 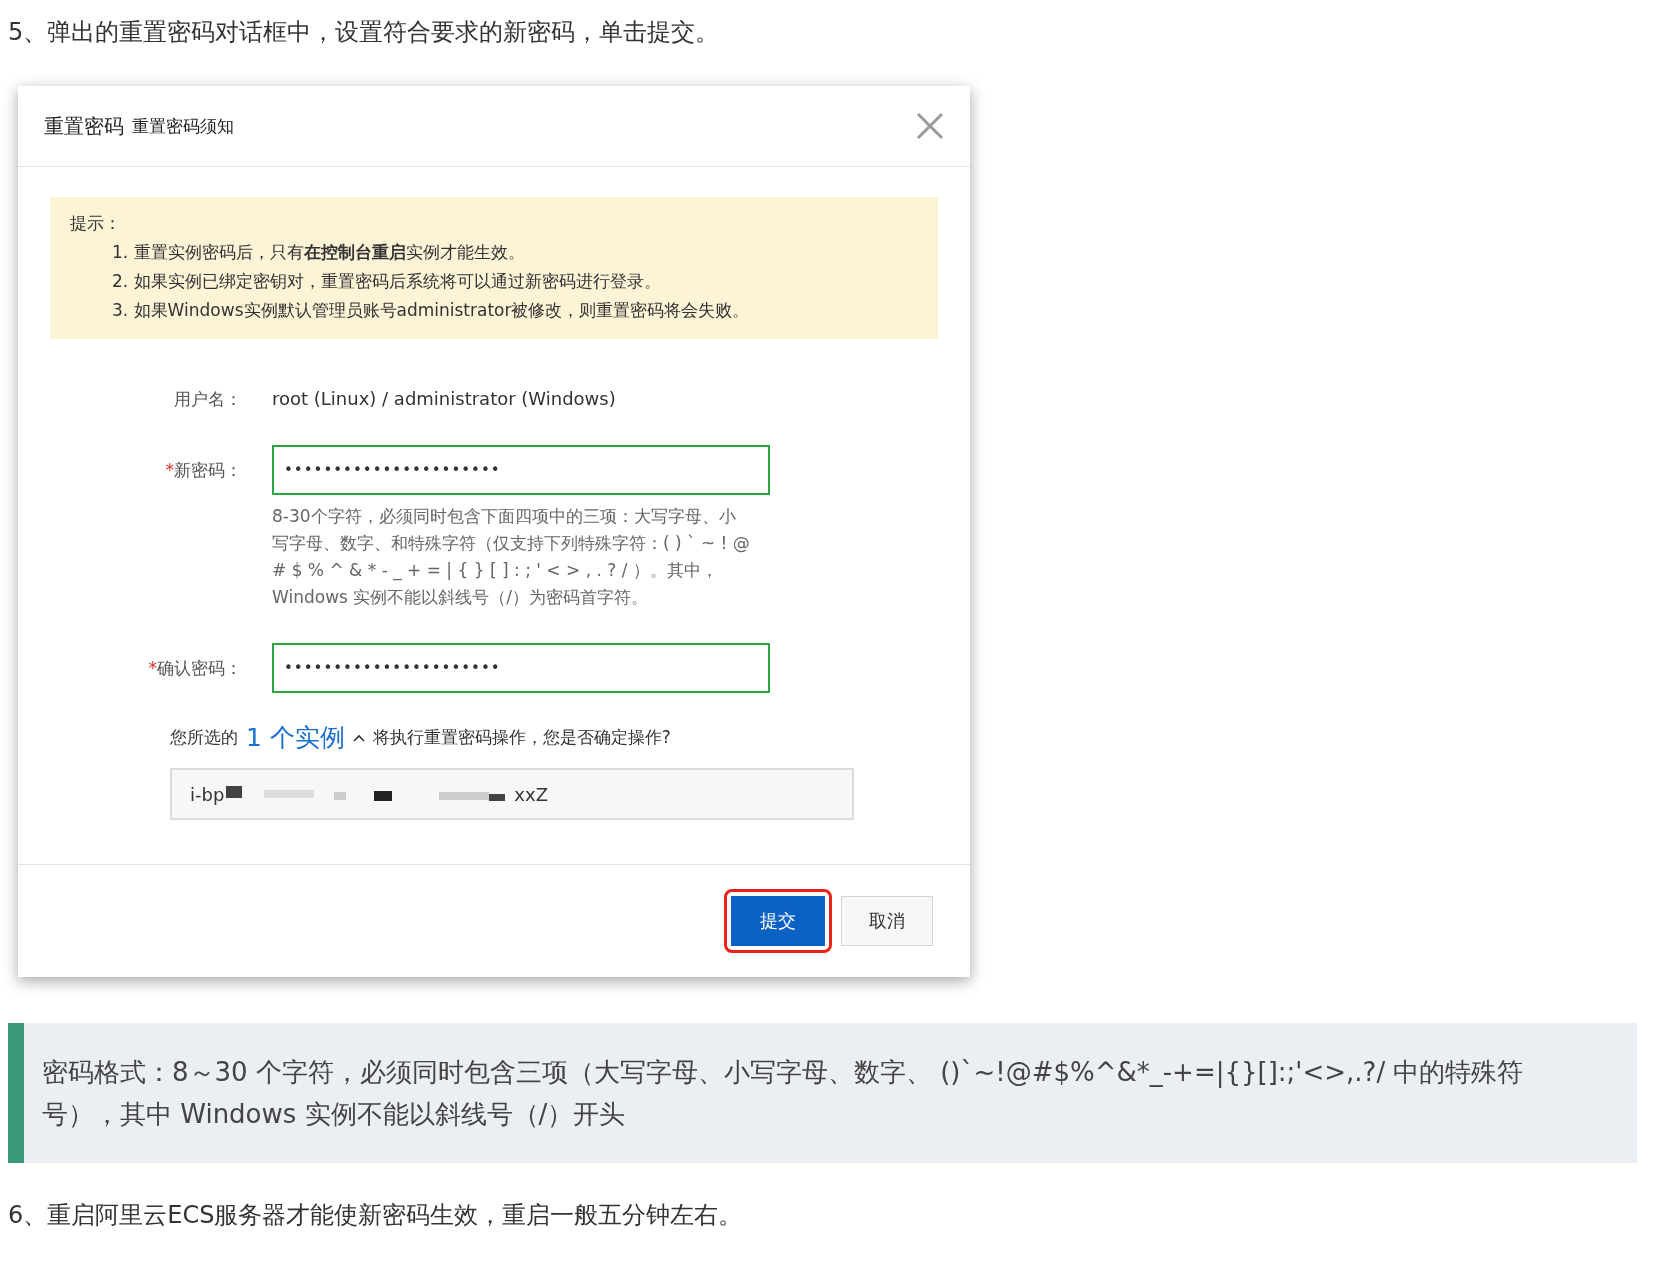 What do you see at coordinates (531, 794) in the screenshot?
I see `instance-id: xxZ` at bounding box center [531, 794].